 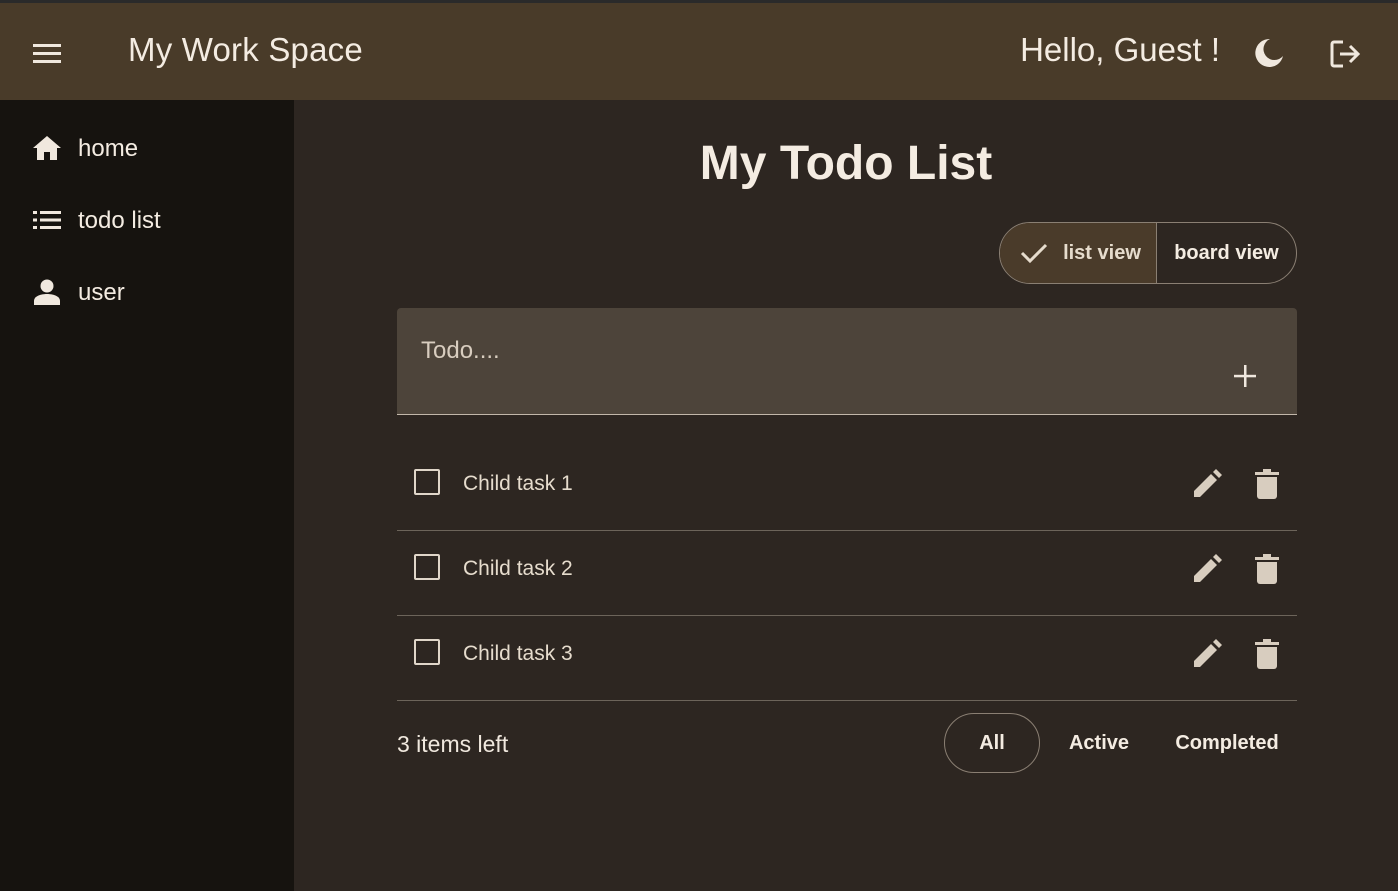 I want to click on app-bar: My Work Space Hello, Guest !, so click(x=699, y=51).